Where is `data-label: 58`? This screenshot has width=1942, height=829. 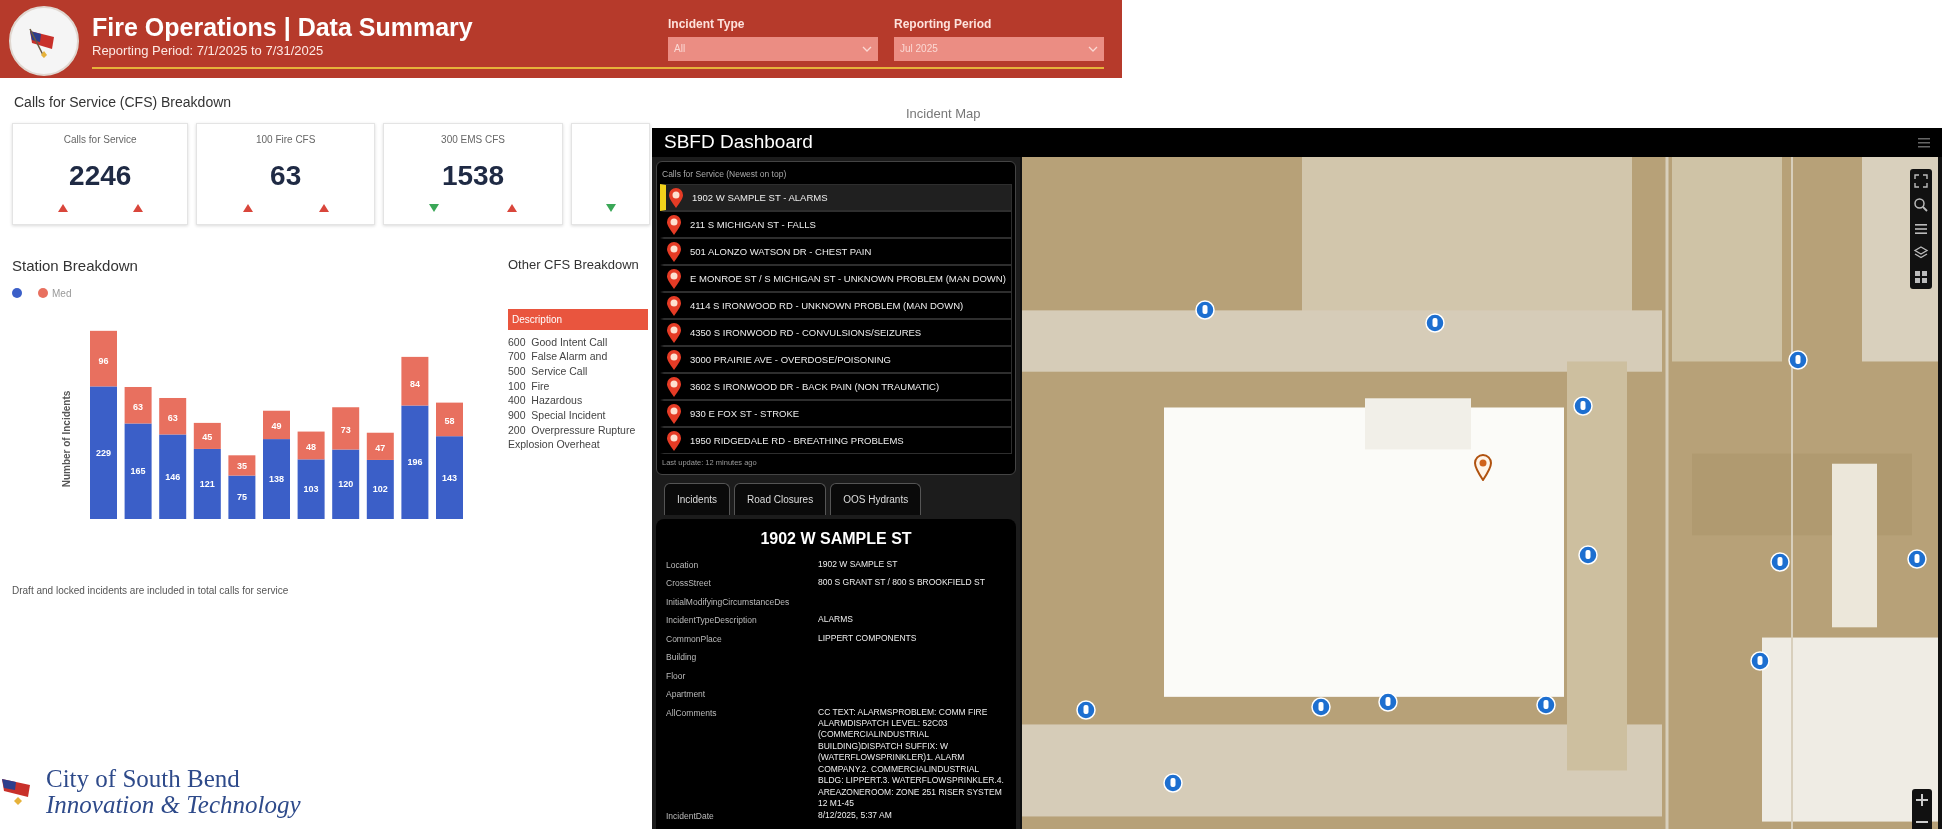
data-label: 58 is located at coordinates (449, 420).